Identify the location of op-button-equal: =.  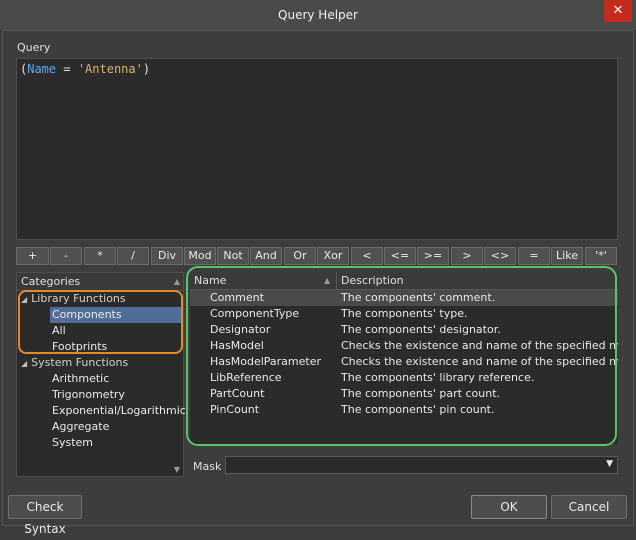
(534, 256).